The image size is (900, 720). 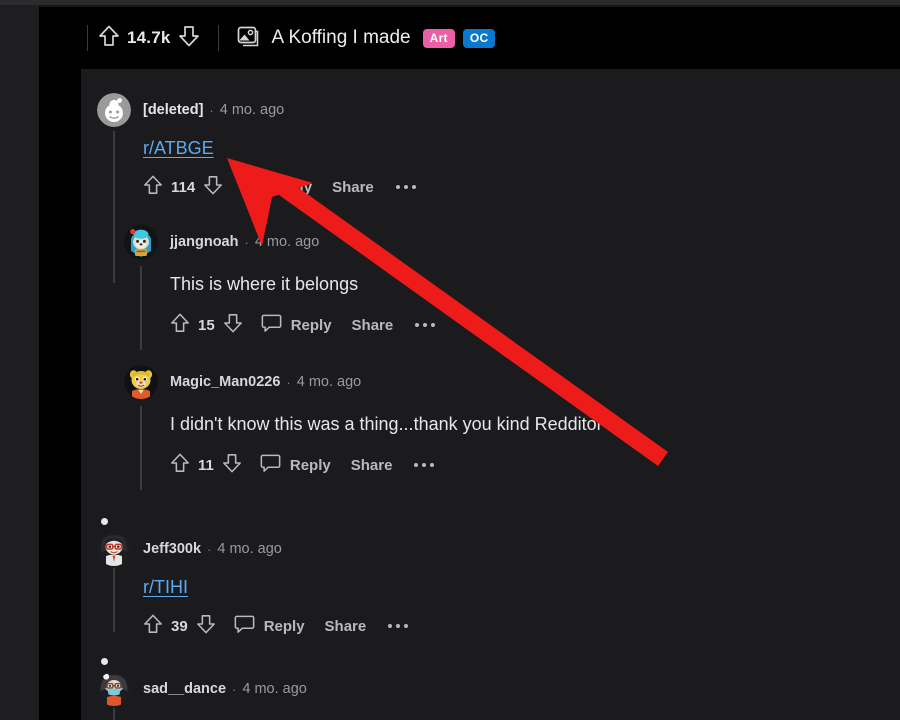 I want to click on post-score: 14.7k, so click(x=149, y=37).